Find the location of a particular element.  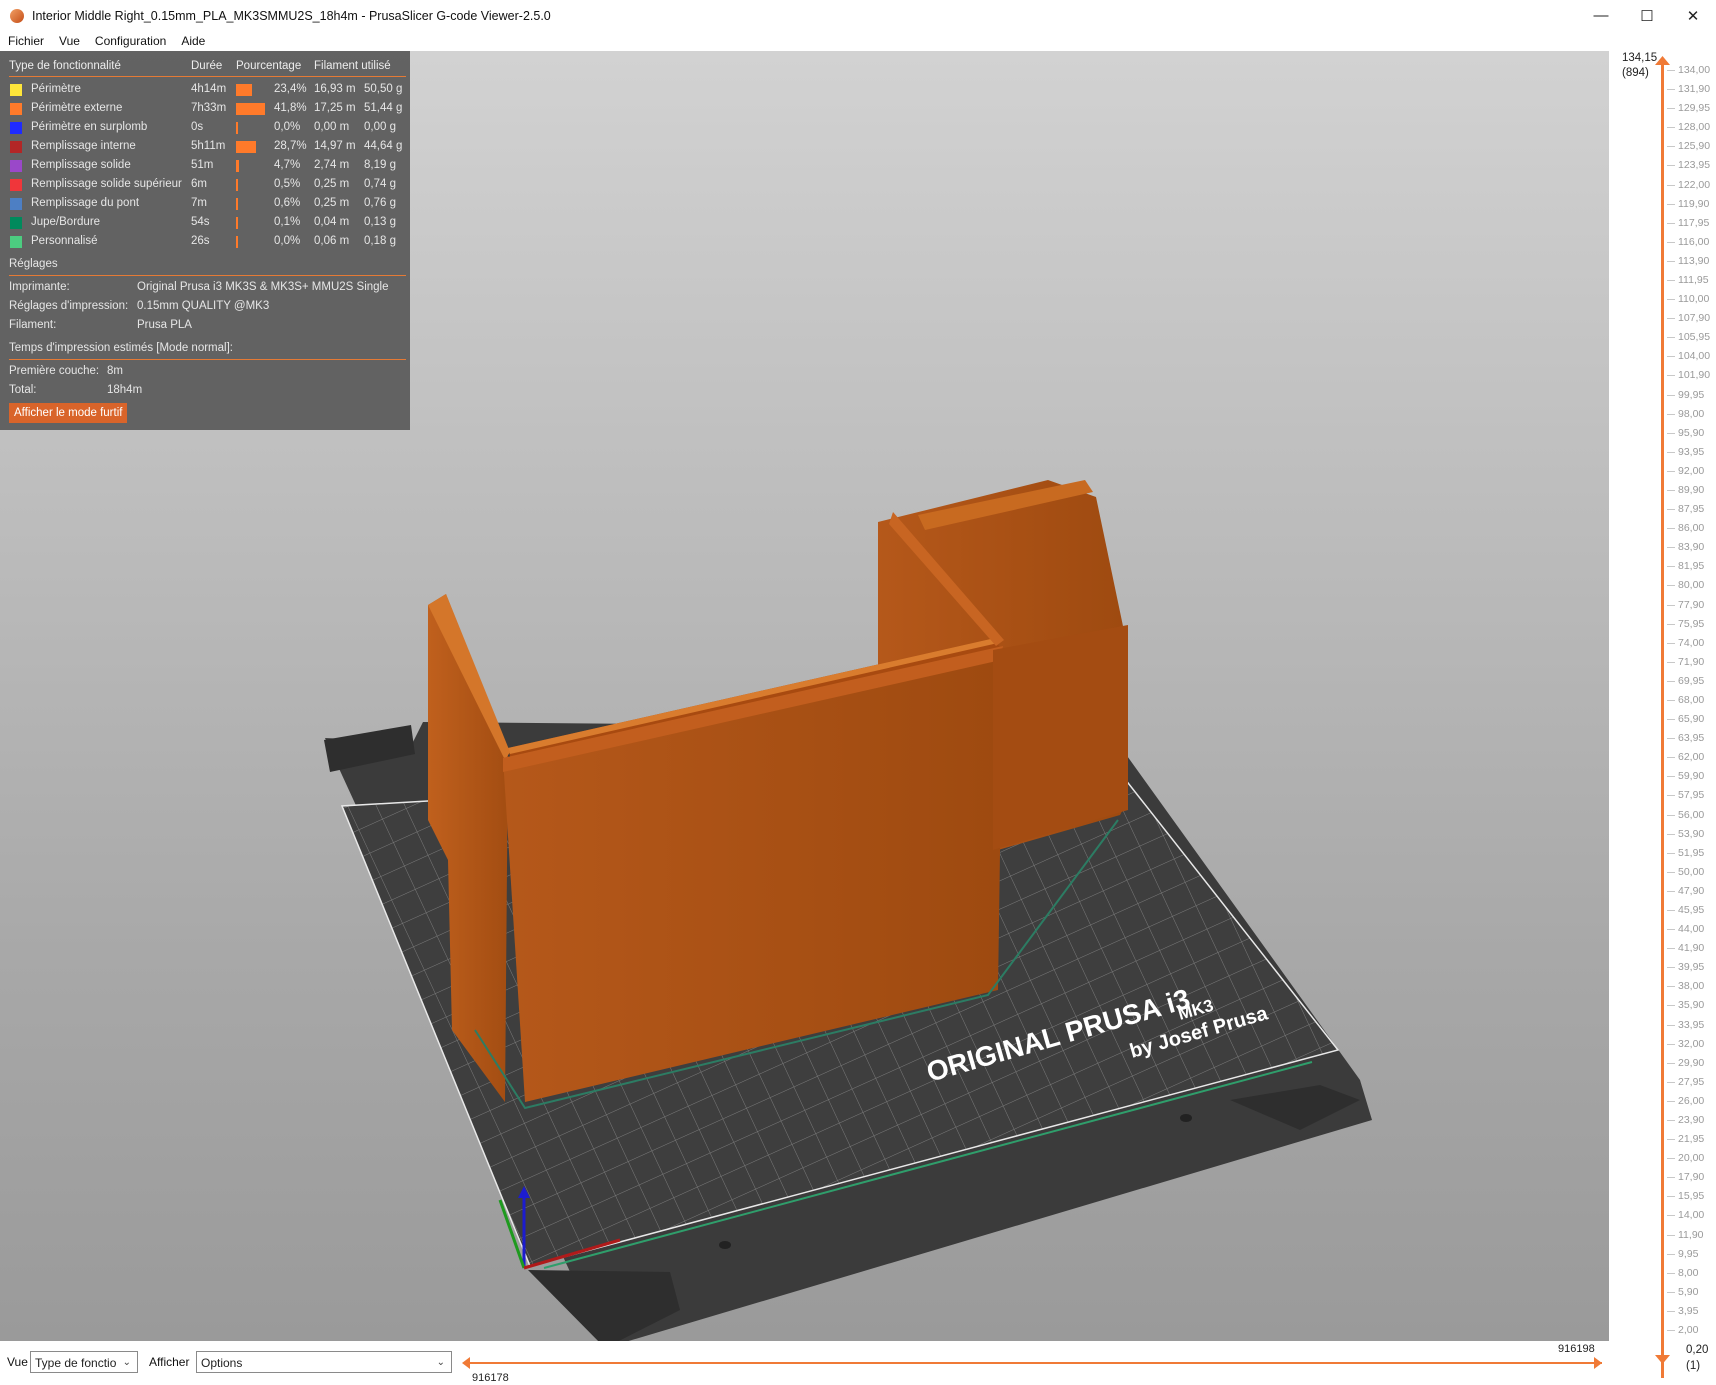

feature-percentage: 0,0% is located at coordinates (287, 127).